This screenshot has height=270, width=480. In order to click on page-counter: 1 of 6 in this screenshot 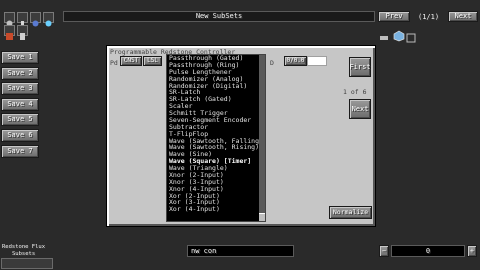, I will do `click(355, 92)`.